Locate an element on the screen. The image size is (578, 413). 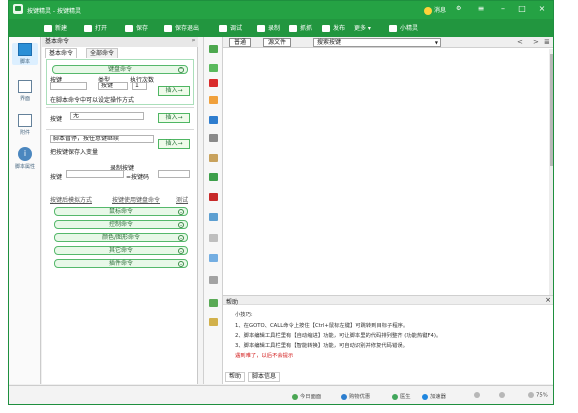
close-button: × is located at coordinates (542, 9).